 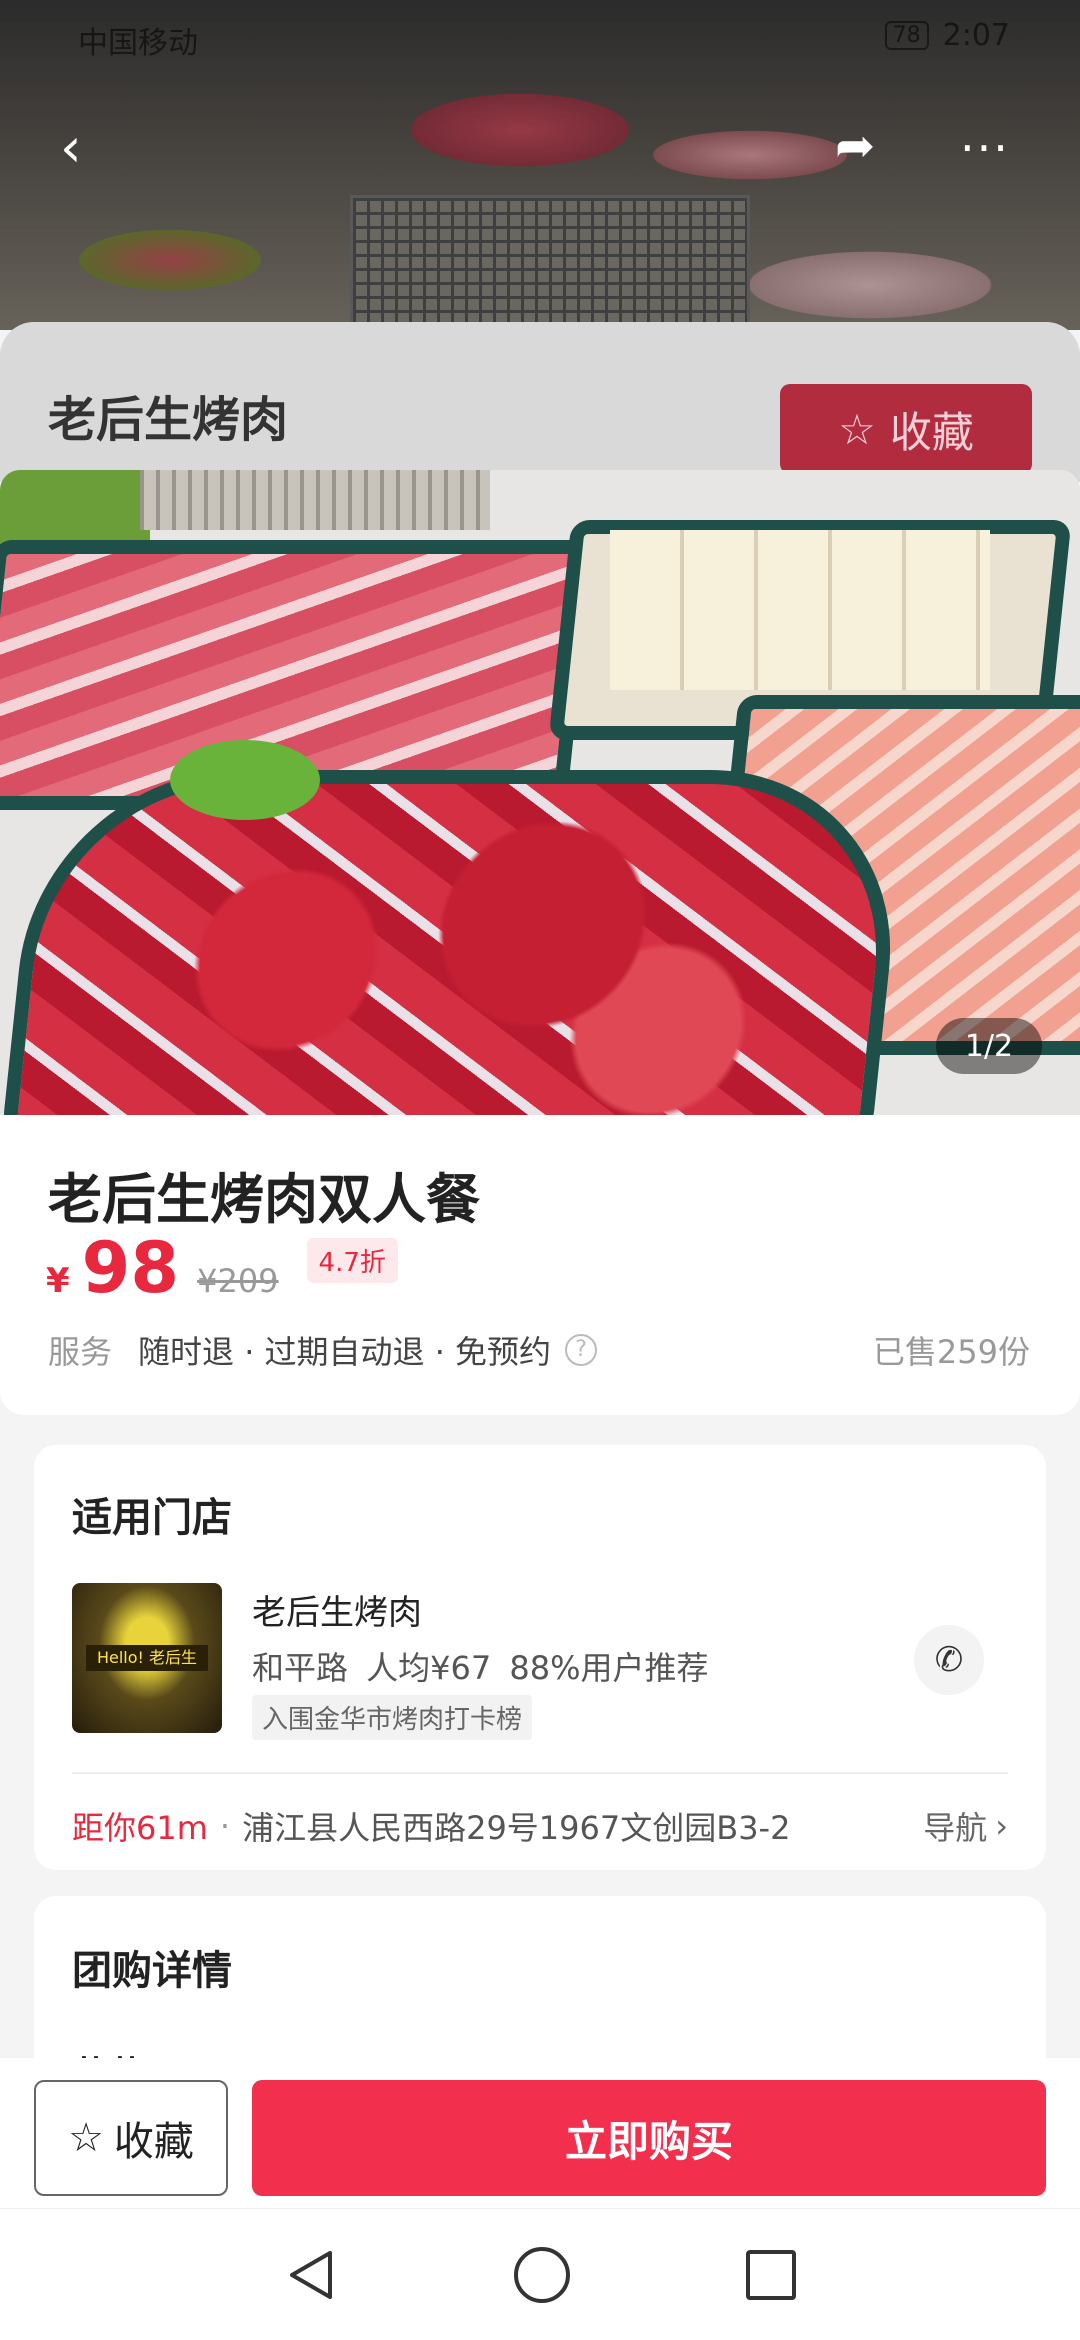 I want to click on chevron-right-icon: ›, so click(x=1001, y=1826).